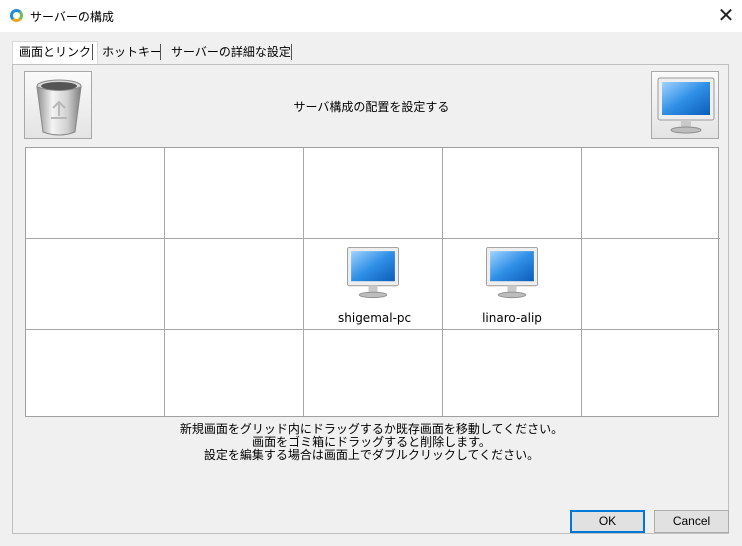 Image resolution: width=742 pixels, height=546 pixels. I want to click on screen-linaro-alip: linaro-alip, so click(512, 283).